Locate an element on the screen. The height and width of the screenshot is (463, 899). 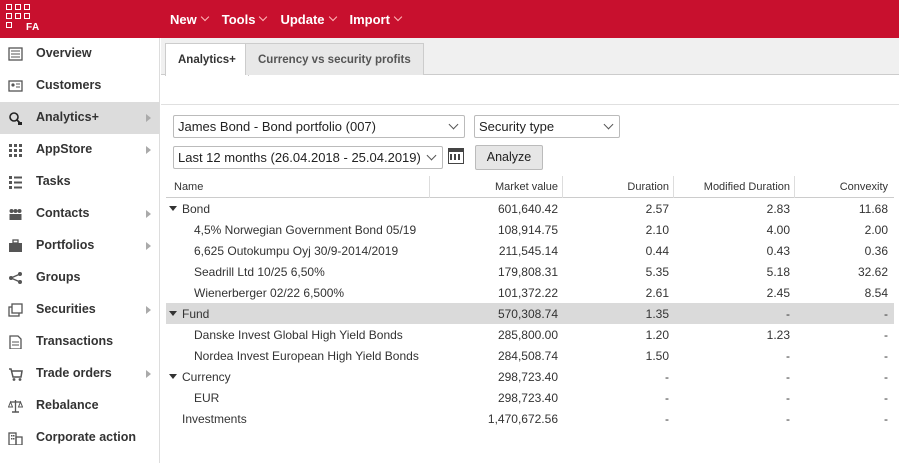
row-market-value: 179,808.31 is located at coordinates (527, 272).